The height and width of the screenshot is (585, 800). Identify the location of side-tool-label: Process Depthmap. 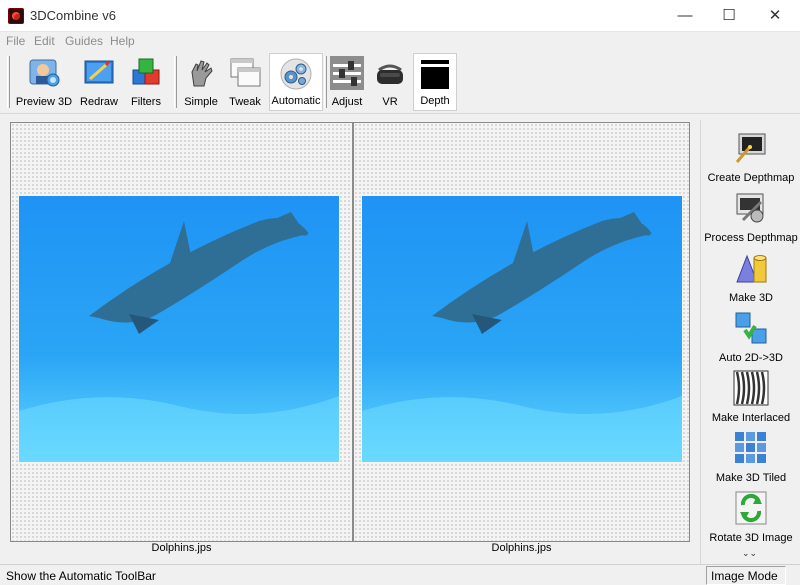
(751, 238).